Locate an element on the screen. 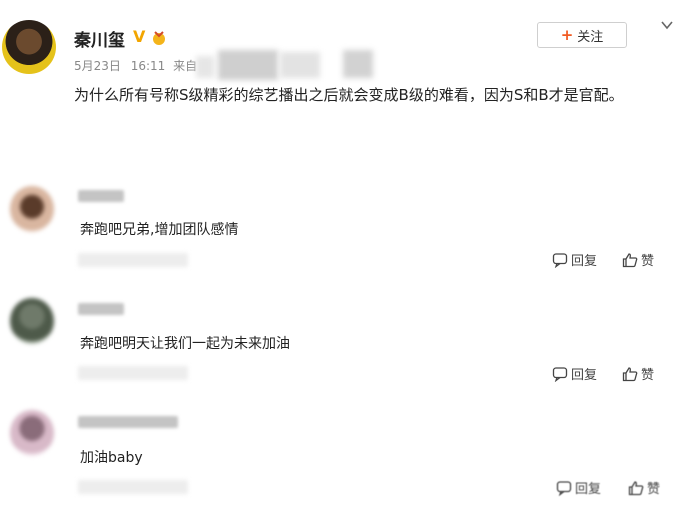 The image size is (680, 510). plus-icon: + is located at coordinates (567, 35).